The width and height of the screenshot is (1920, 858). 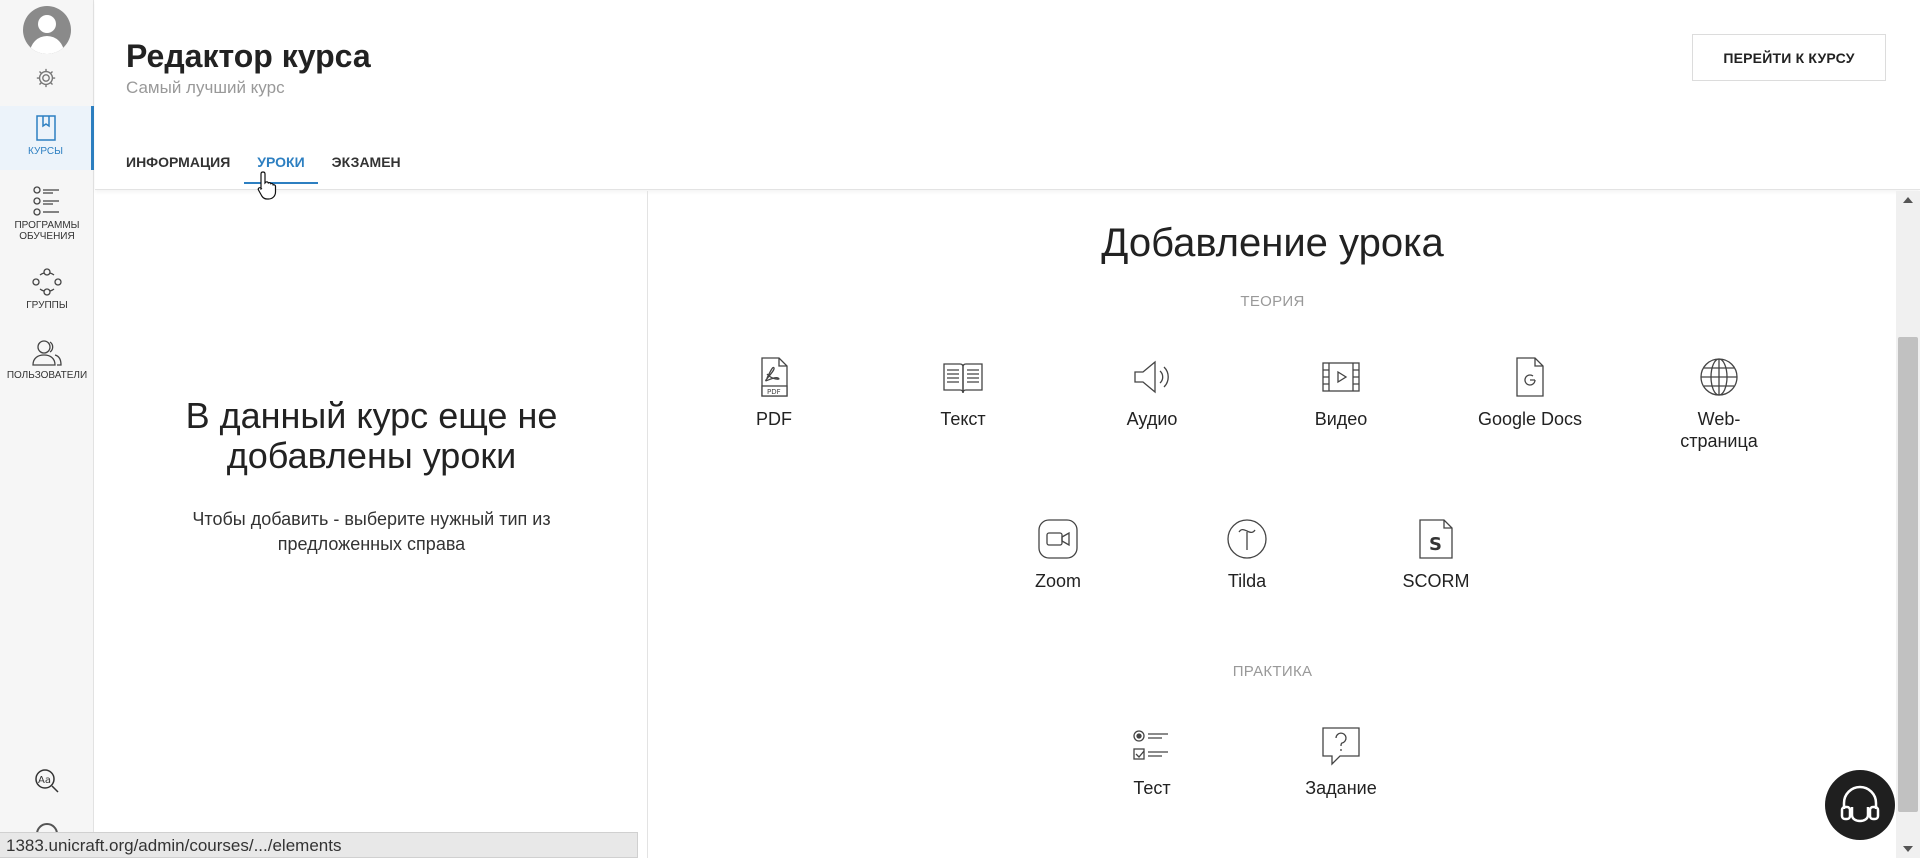 I want to click on question-bubble-icon, so click(x=1341, y=746).